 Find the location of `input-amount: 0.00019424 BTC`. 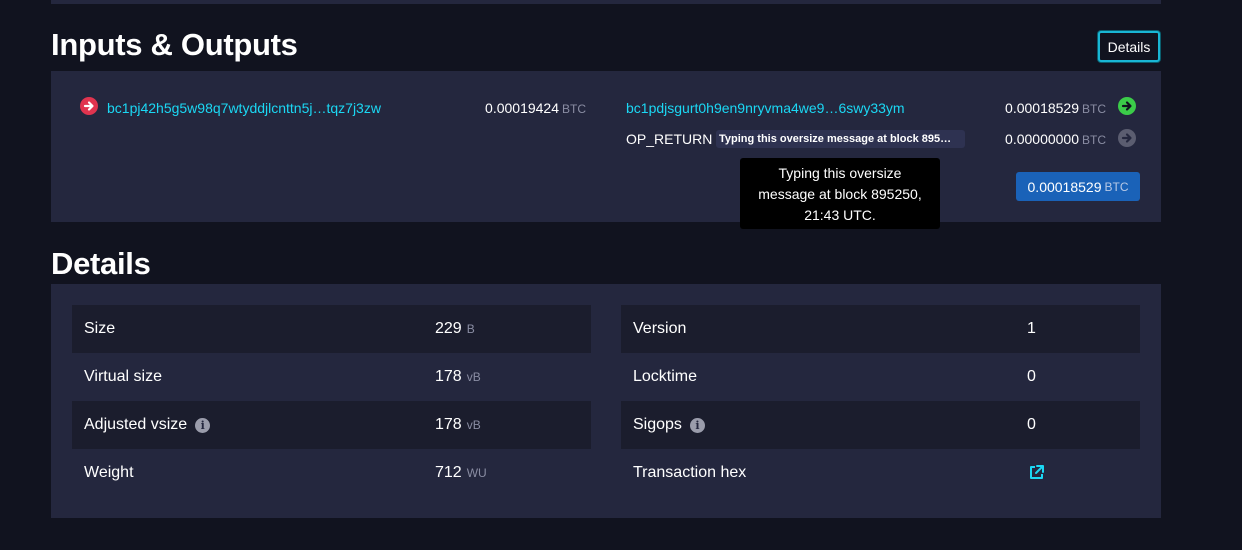

input-amount: 0.00019424 BTC is located at coordinates (513, 108).